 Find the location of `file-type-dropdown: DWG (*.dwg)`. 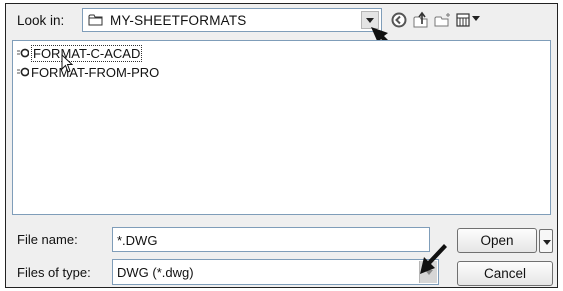

file-type-dropdown: DWG (*.dwg) is located at coordinates (275, 272).